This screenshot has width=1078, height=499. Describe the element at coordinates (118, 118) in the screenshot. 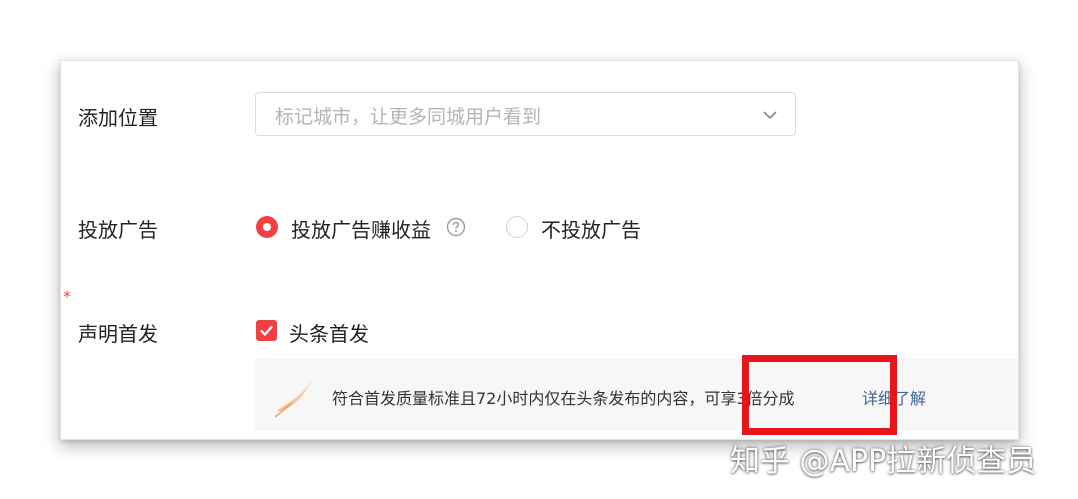

I see `location-label: 添加位置` at that location.